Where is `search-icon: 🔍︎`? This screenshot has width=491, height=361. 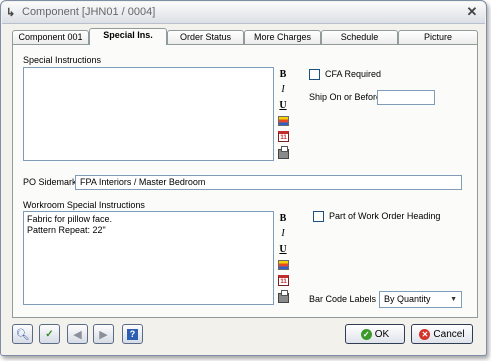 search-icon: 🔍︎ is located at coordinates (22, 334).